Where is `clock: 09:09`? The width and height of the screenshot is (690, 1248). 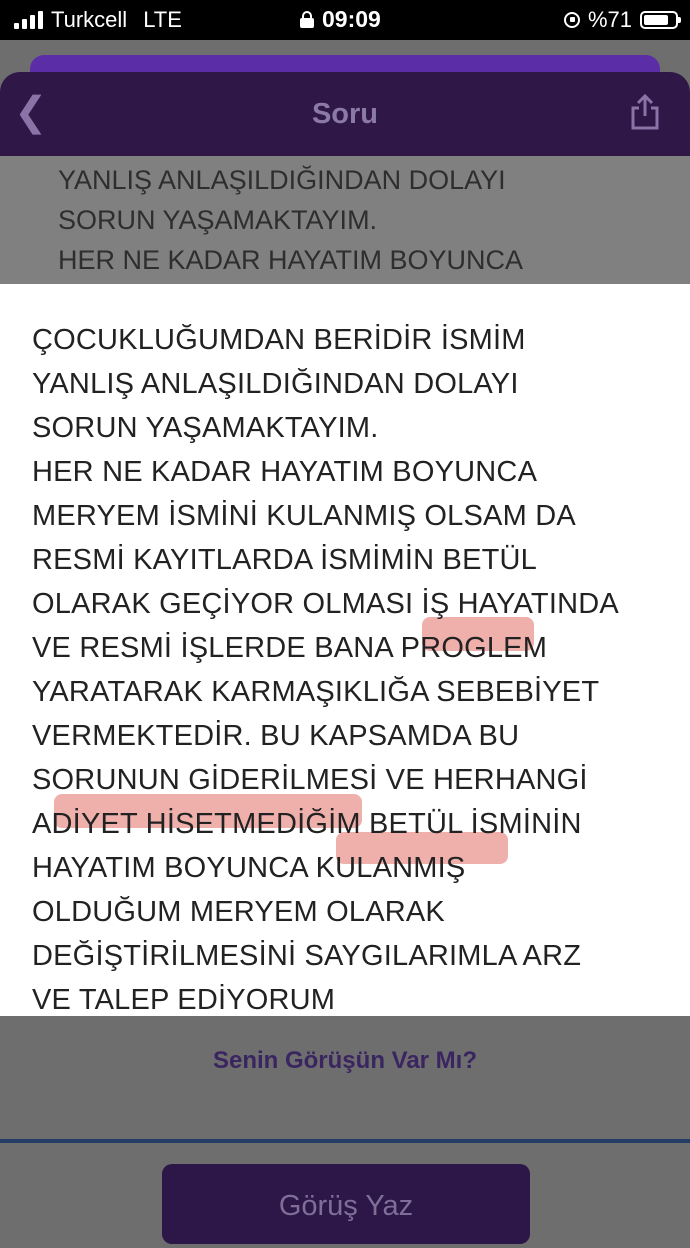
clock: 09:09 is located at coordinates (340, 19).